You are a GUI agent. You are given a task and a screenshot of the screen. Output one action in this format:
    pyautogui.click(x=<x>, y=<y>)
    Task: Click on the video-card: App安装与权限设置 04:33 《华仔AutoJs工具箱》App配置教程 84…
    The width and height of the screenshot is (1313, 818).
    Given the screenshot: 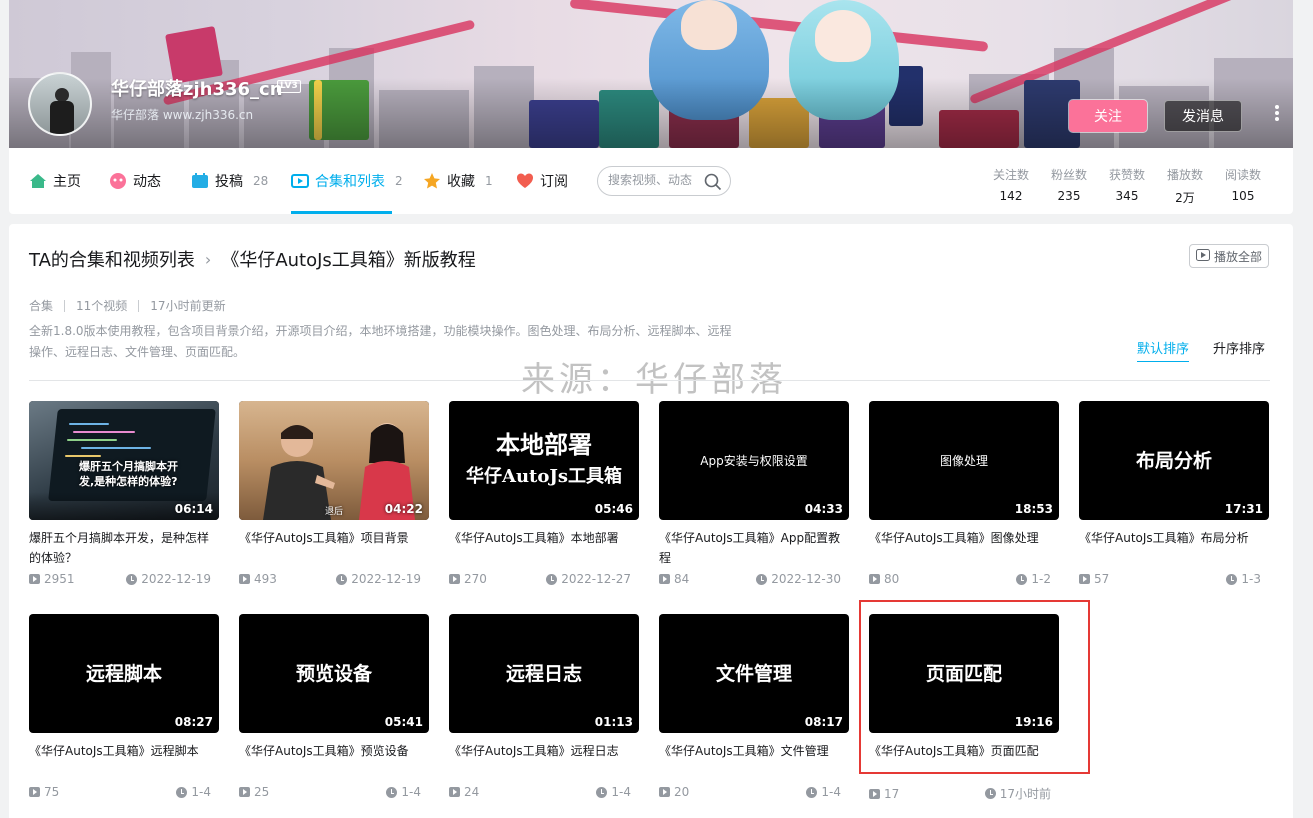 What is the action you would take?
    pyautogui.click(x=754, y=493)
    